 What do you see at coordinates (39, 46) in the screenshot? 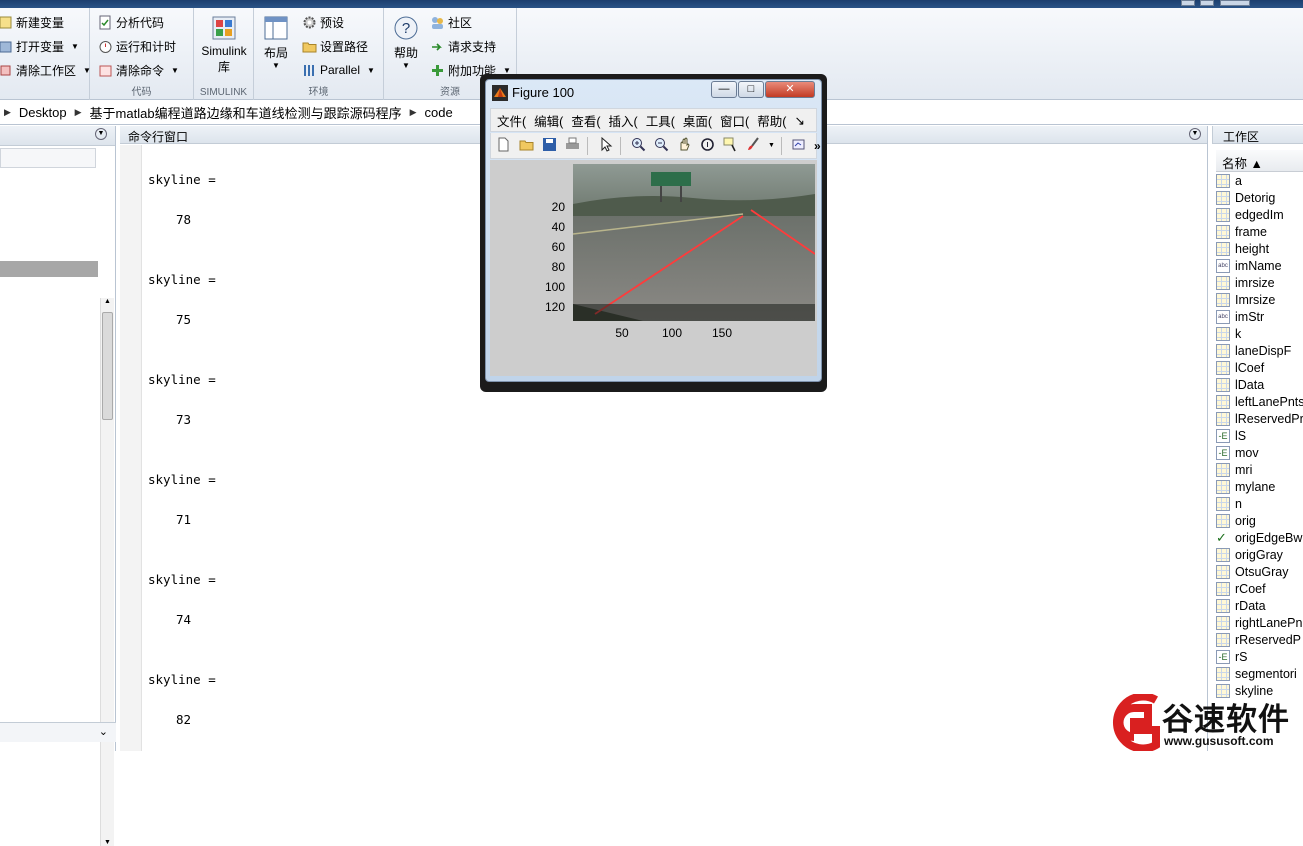
I see `open-variable-button: 打开变量 ▼` at bounding box center [39, 46].